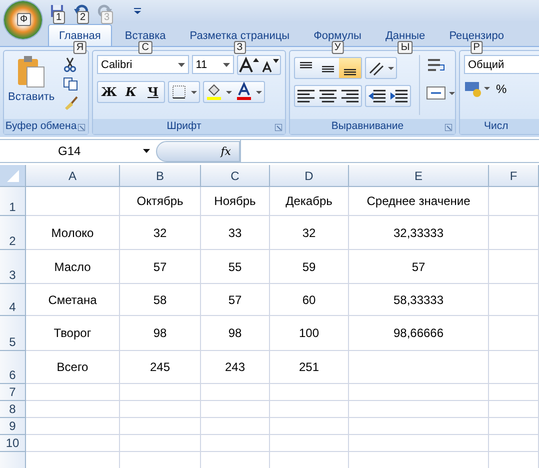 The height and width of the screenshot is (468, 539). What do you see at coordinates (160, 367) in the screenshot?
I see `table-cell: 245` at bounding box center [160, 367].